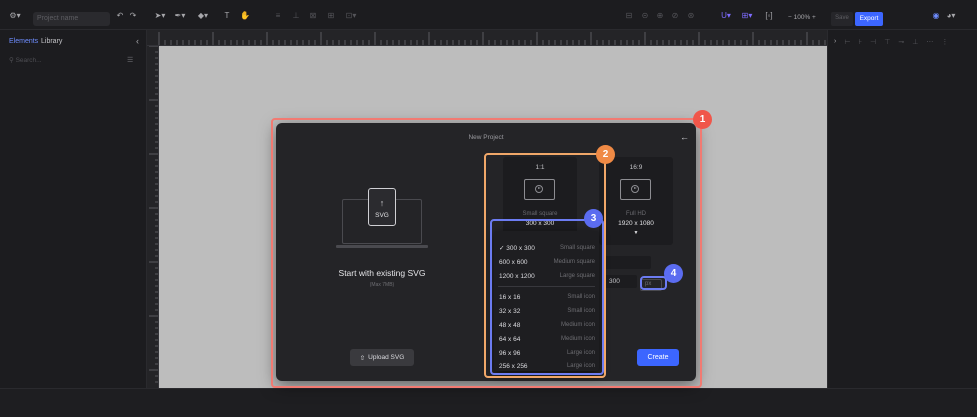 The width and height of the screenshot is (977, 417). Describe the element at coordinates (73, 209) in the screenshot. I see `left-panel: Elements Library ‹ ⚲ Search... ☰` at that location.